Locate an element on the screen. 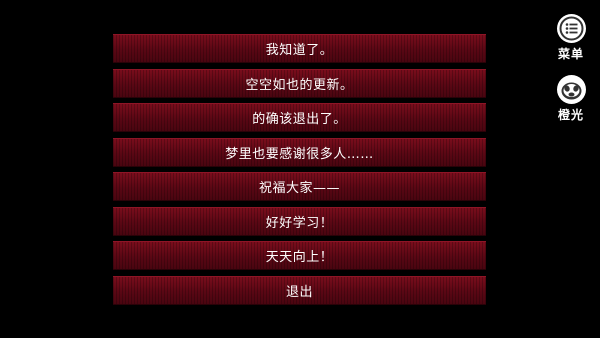 This screenshot has height=338, width=600. chengguang-label: 橙光 is located at coordinates (570, 115).